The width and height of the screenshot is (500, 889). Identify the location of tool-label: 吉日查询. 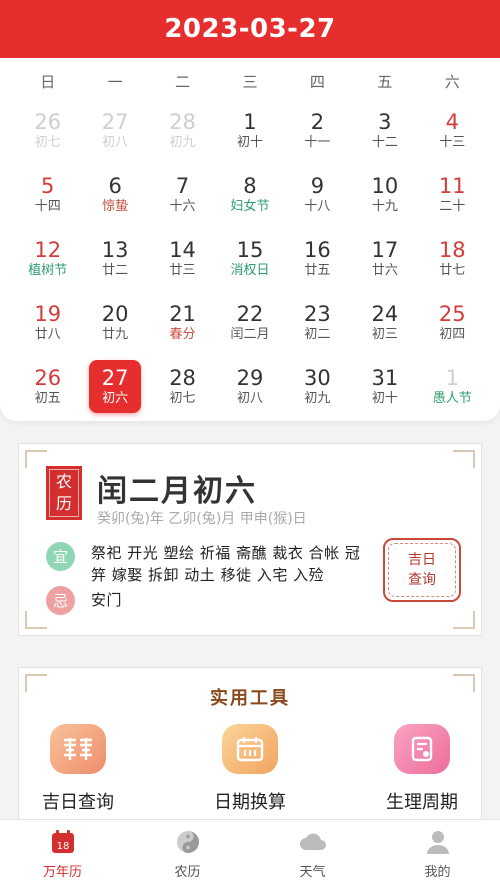
(78, 802).